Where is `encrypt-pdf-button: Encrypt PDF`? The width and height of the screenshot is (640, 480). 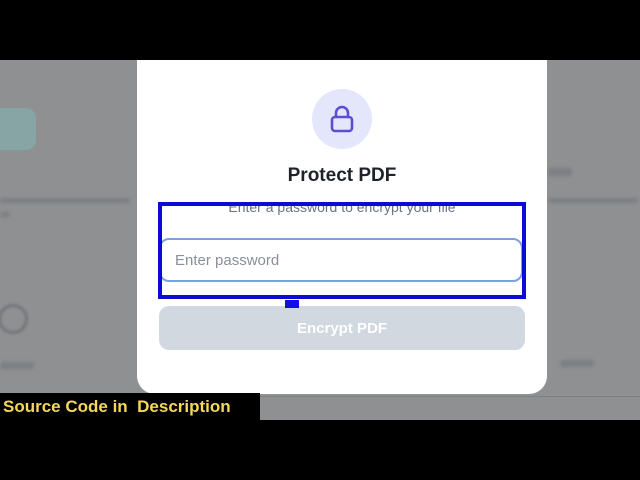 encrypt-pdf-button: Encrypt PDF is located at coordinates (342, 328).